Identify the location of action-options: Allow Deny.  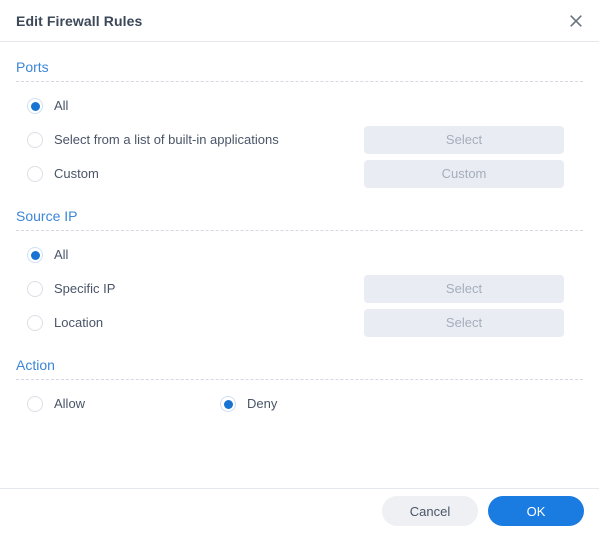
(299, 401).